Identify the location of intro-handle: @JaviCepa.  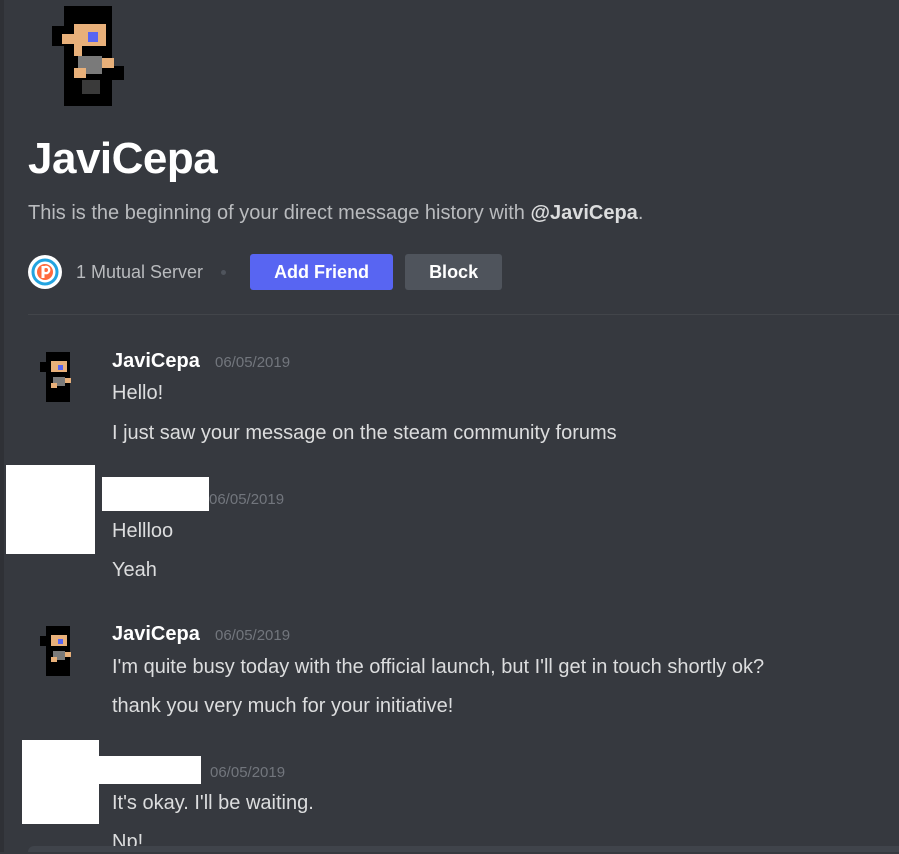
(584, 213).